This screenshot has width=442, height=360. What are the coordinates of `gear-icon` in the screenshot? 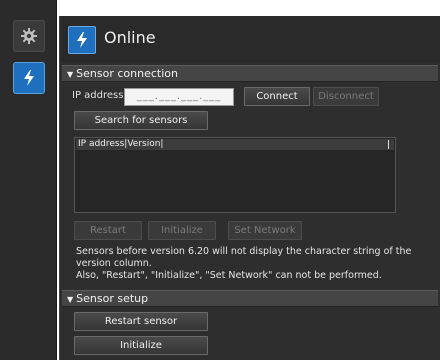 It's located at (29, 36).